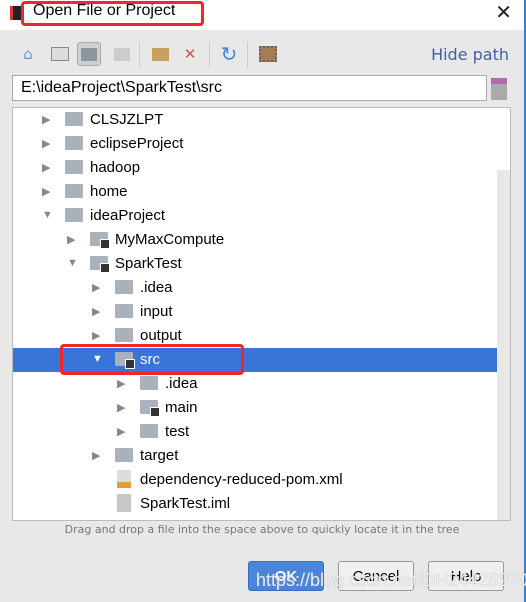 The width and height of the screenshot is (526, 602). Describe the element at coordinates (255, 144) in the screenshot. I see `tree-row: ▶ eclipseProject` at that location.